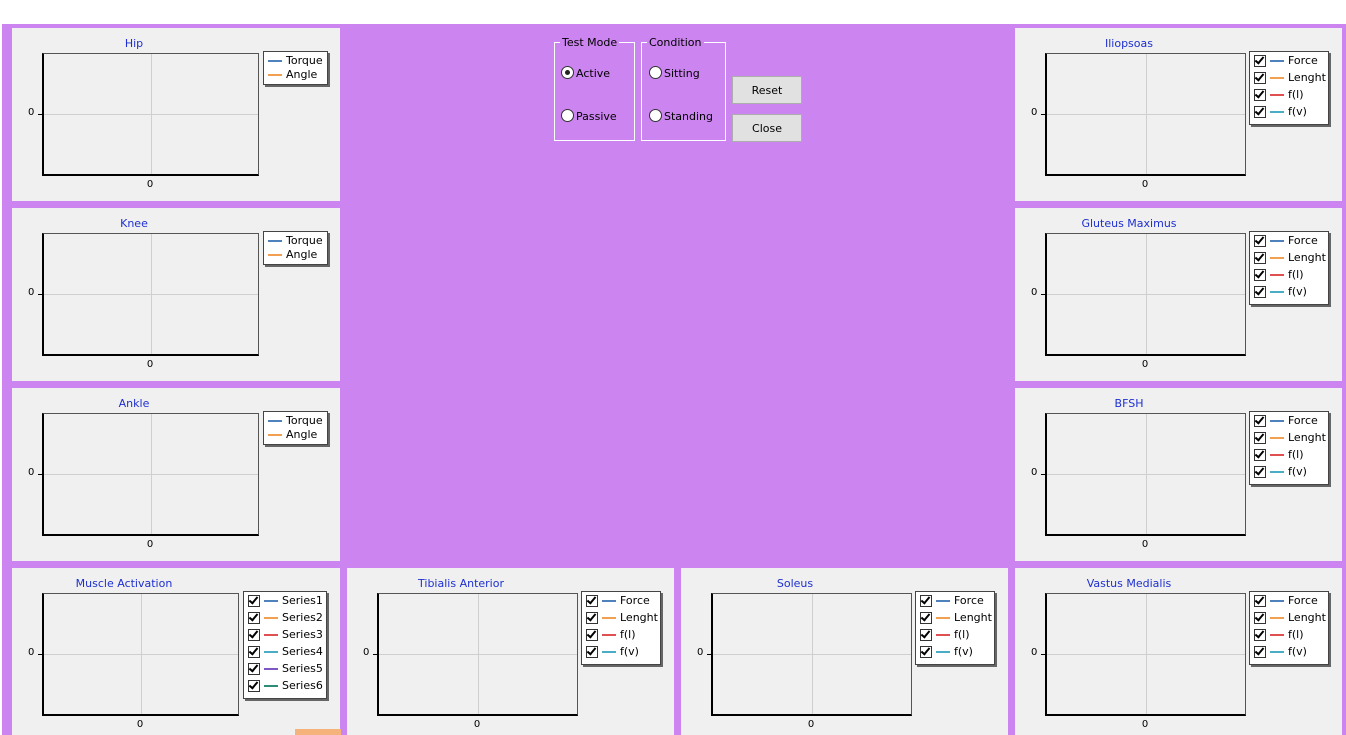 The image size is (1346, 735). I want to click on test-mode-title: Test Mode, so click(590, 42).